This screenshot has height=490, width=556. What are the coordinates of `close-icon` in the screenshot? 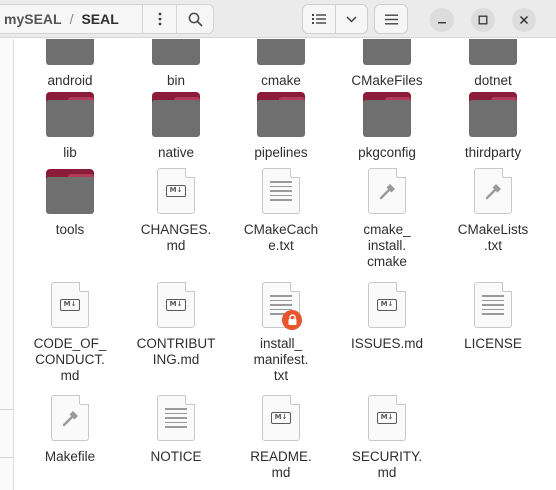 It's located at (524, 20).